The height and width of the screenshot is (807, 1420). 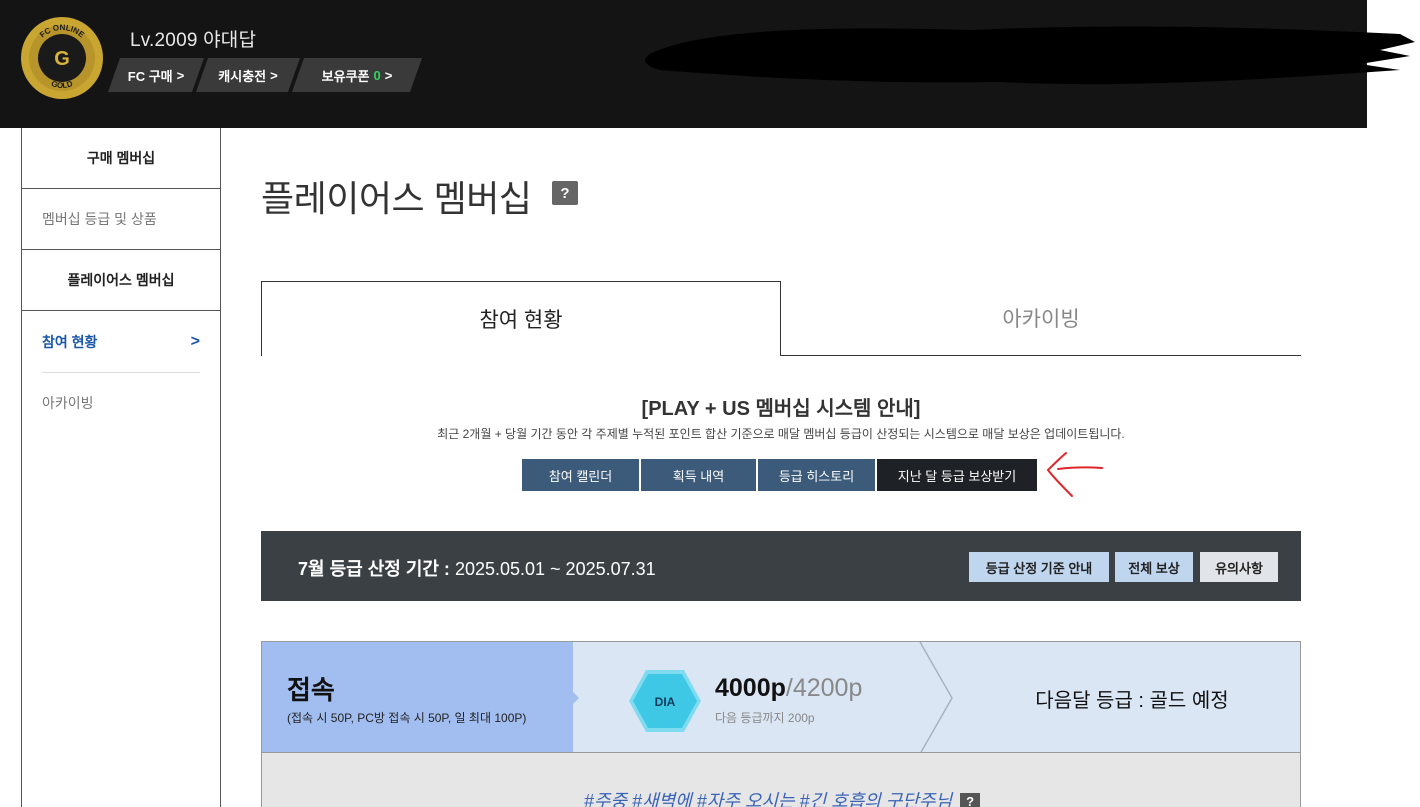 I want to click on tab-participation: 참여 현황, so click(x=521, y=318).